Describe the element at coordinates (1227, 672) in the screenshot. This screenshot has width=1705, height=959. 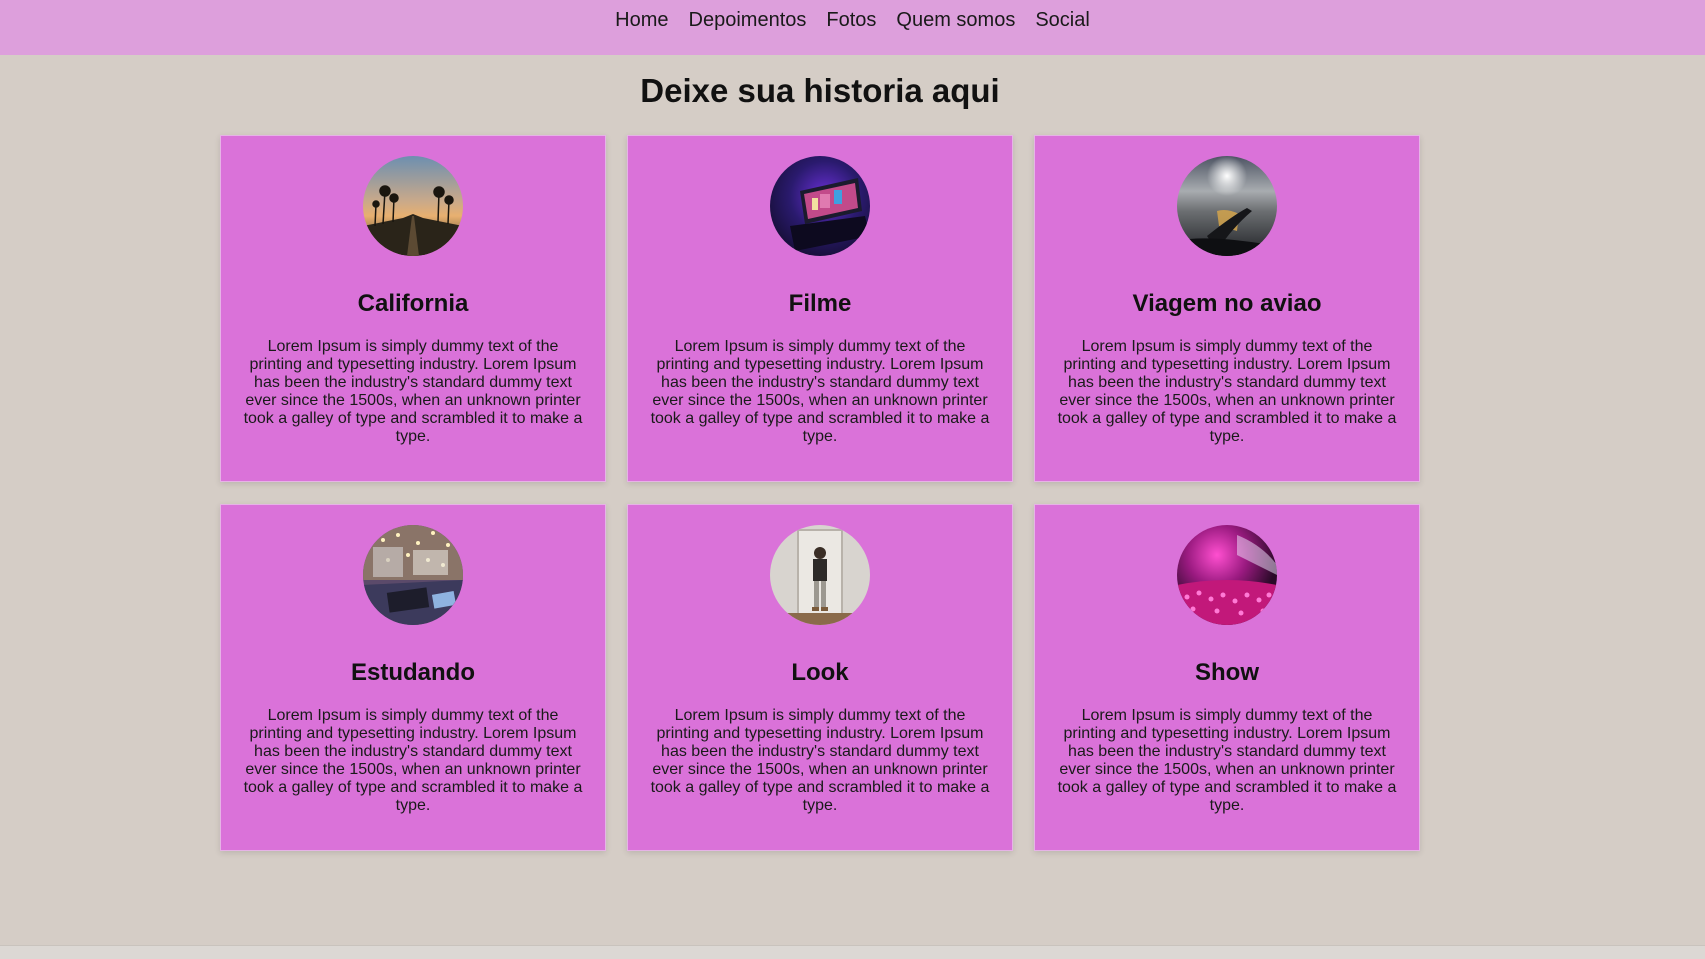
I see `card-title: Show` at that location.